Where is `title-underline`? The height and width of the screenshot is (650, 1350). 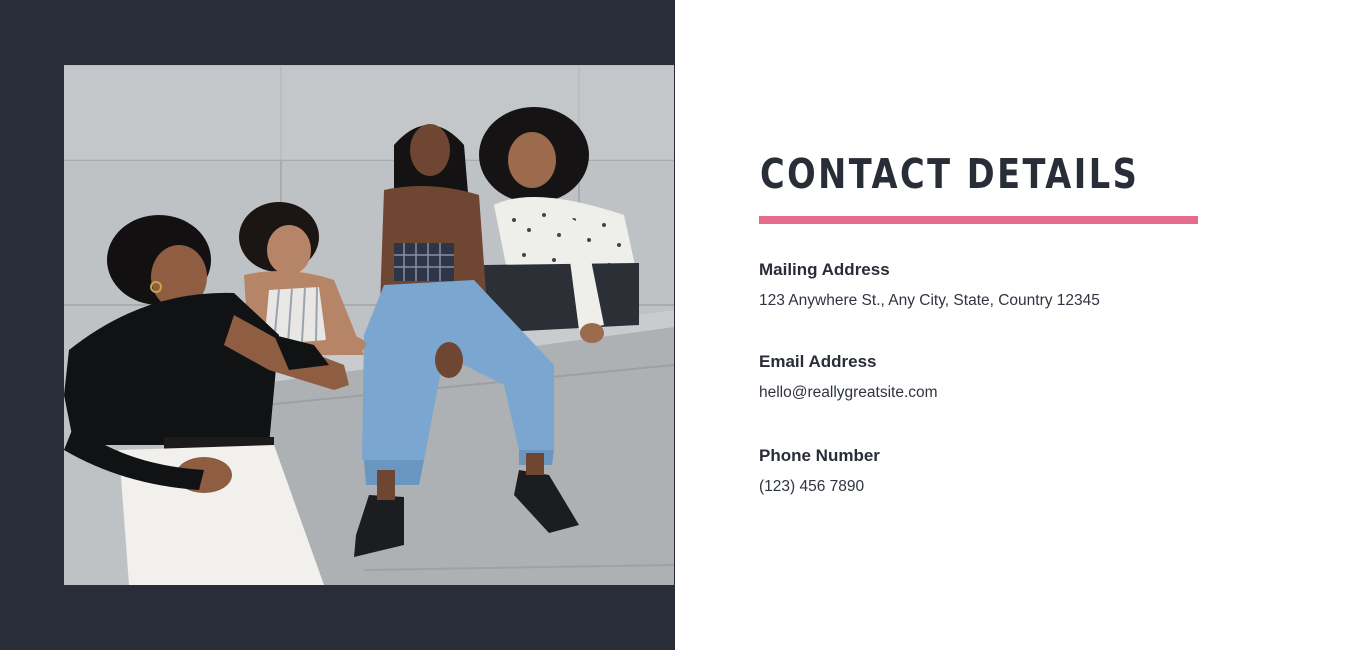
title-underline is located at coordinates (978, 220).